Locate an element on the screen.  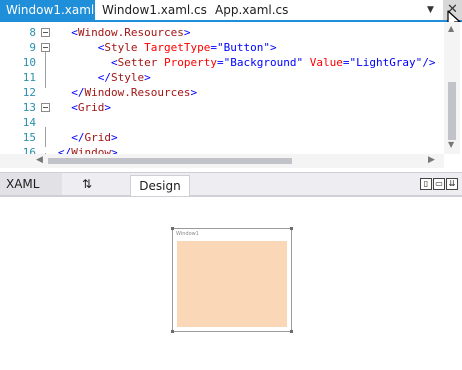
code-token: "LightGray" is located at coordinates (386, 62).